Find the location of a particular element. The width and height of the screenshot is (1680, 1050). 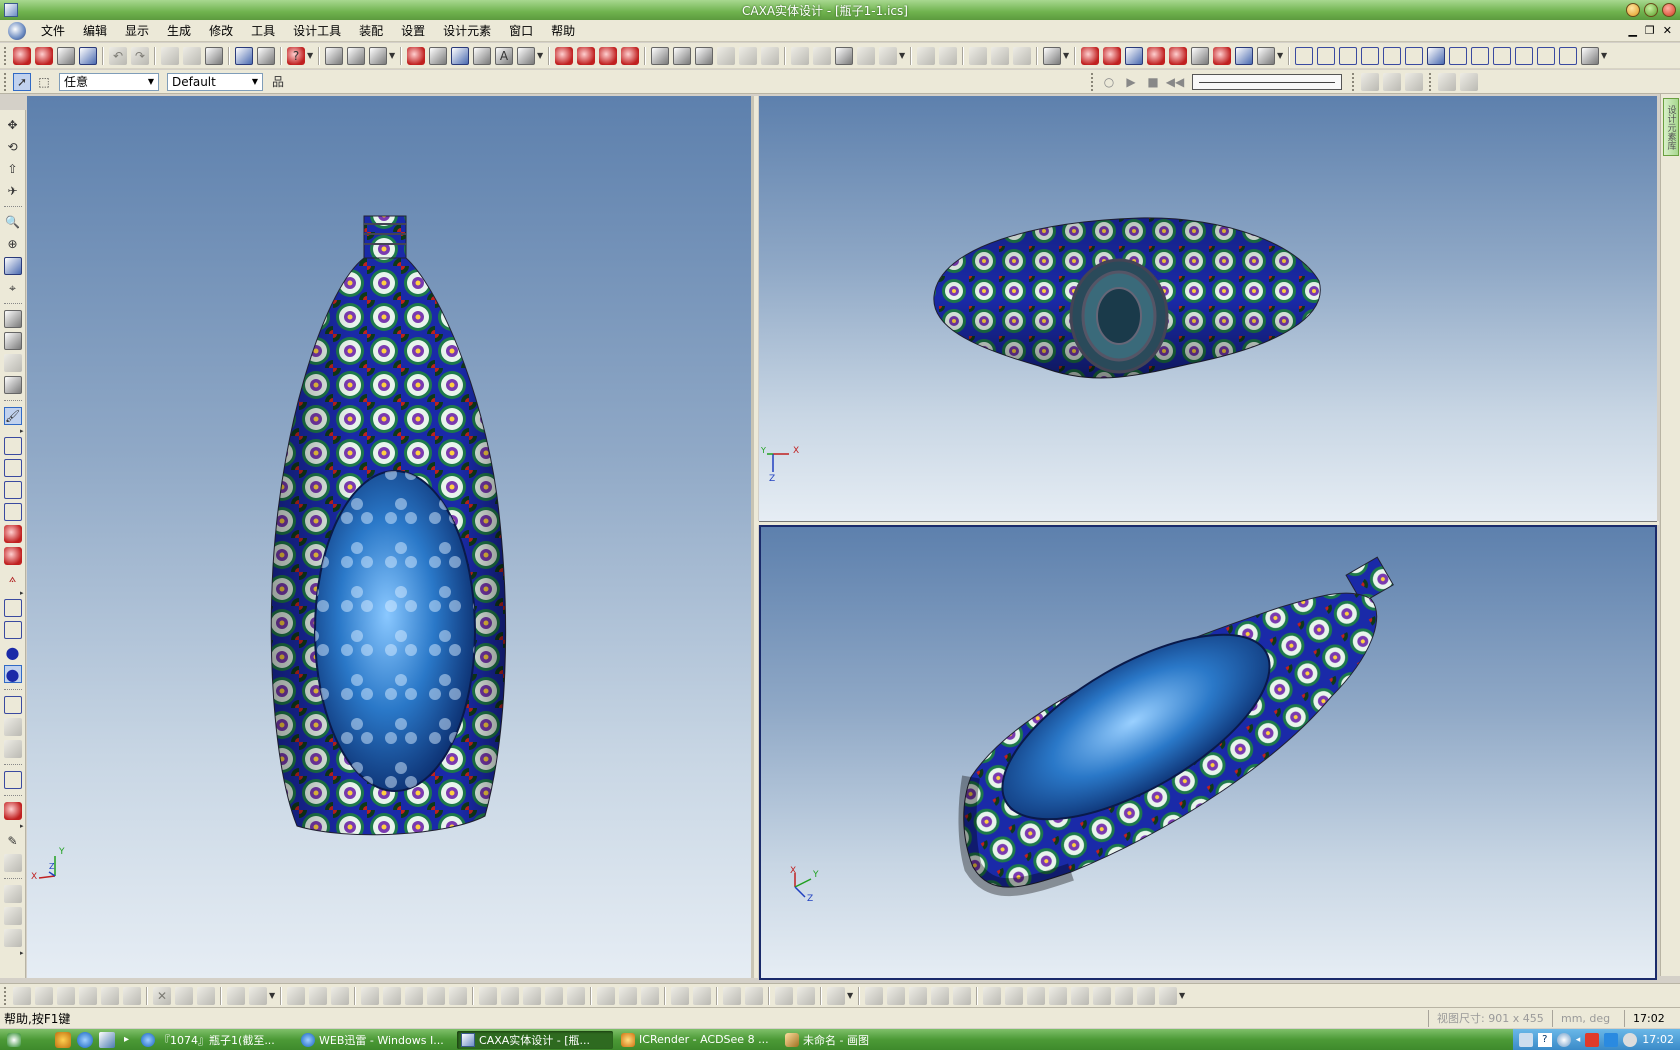

selection-filter-select: 任意 ▼ is located at coordinates (109, 81).